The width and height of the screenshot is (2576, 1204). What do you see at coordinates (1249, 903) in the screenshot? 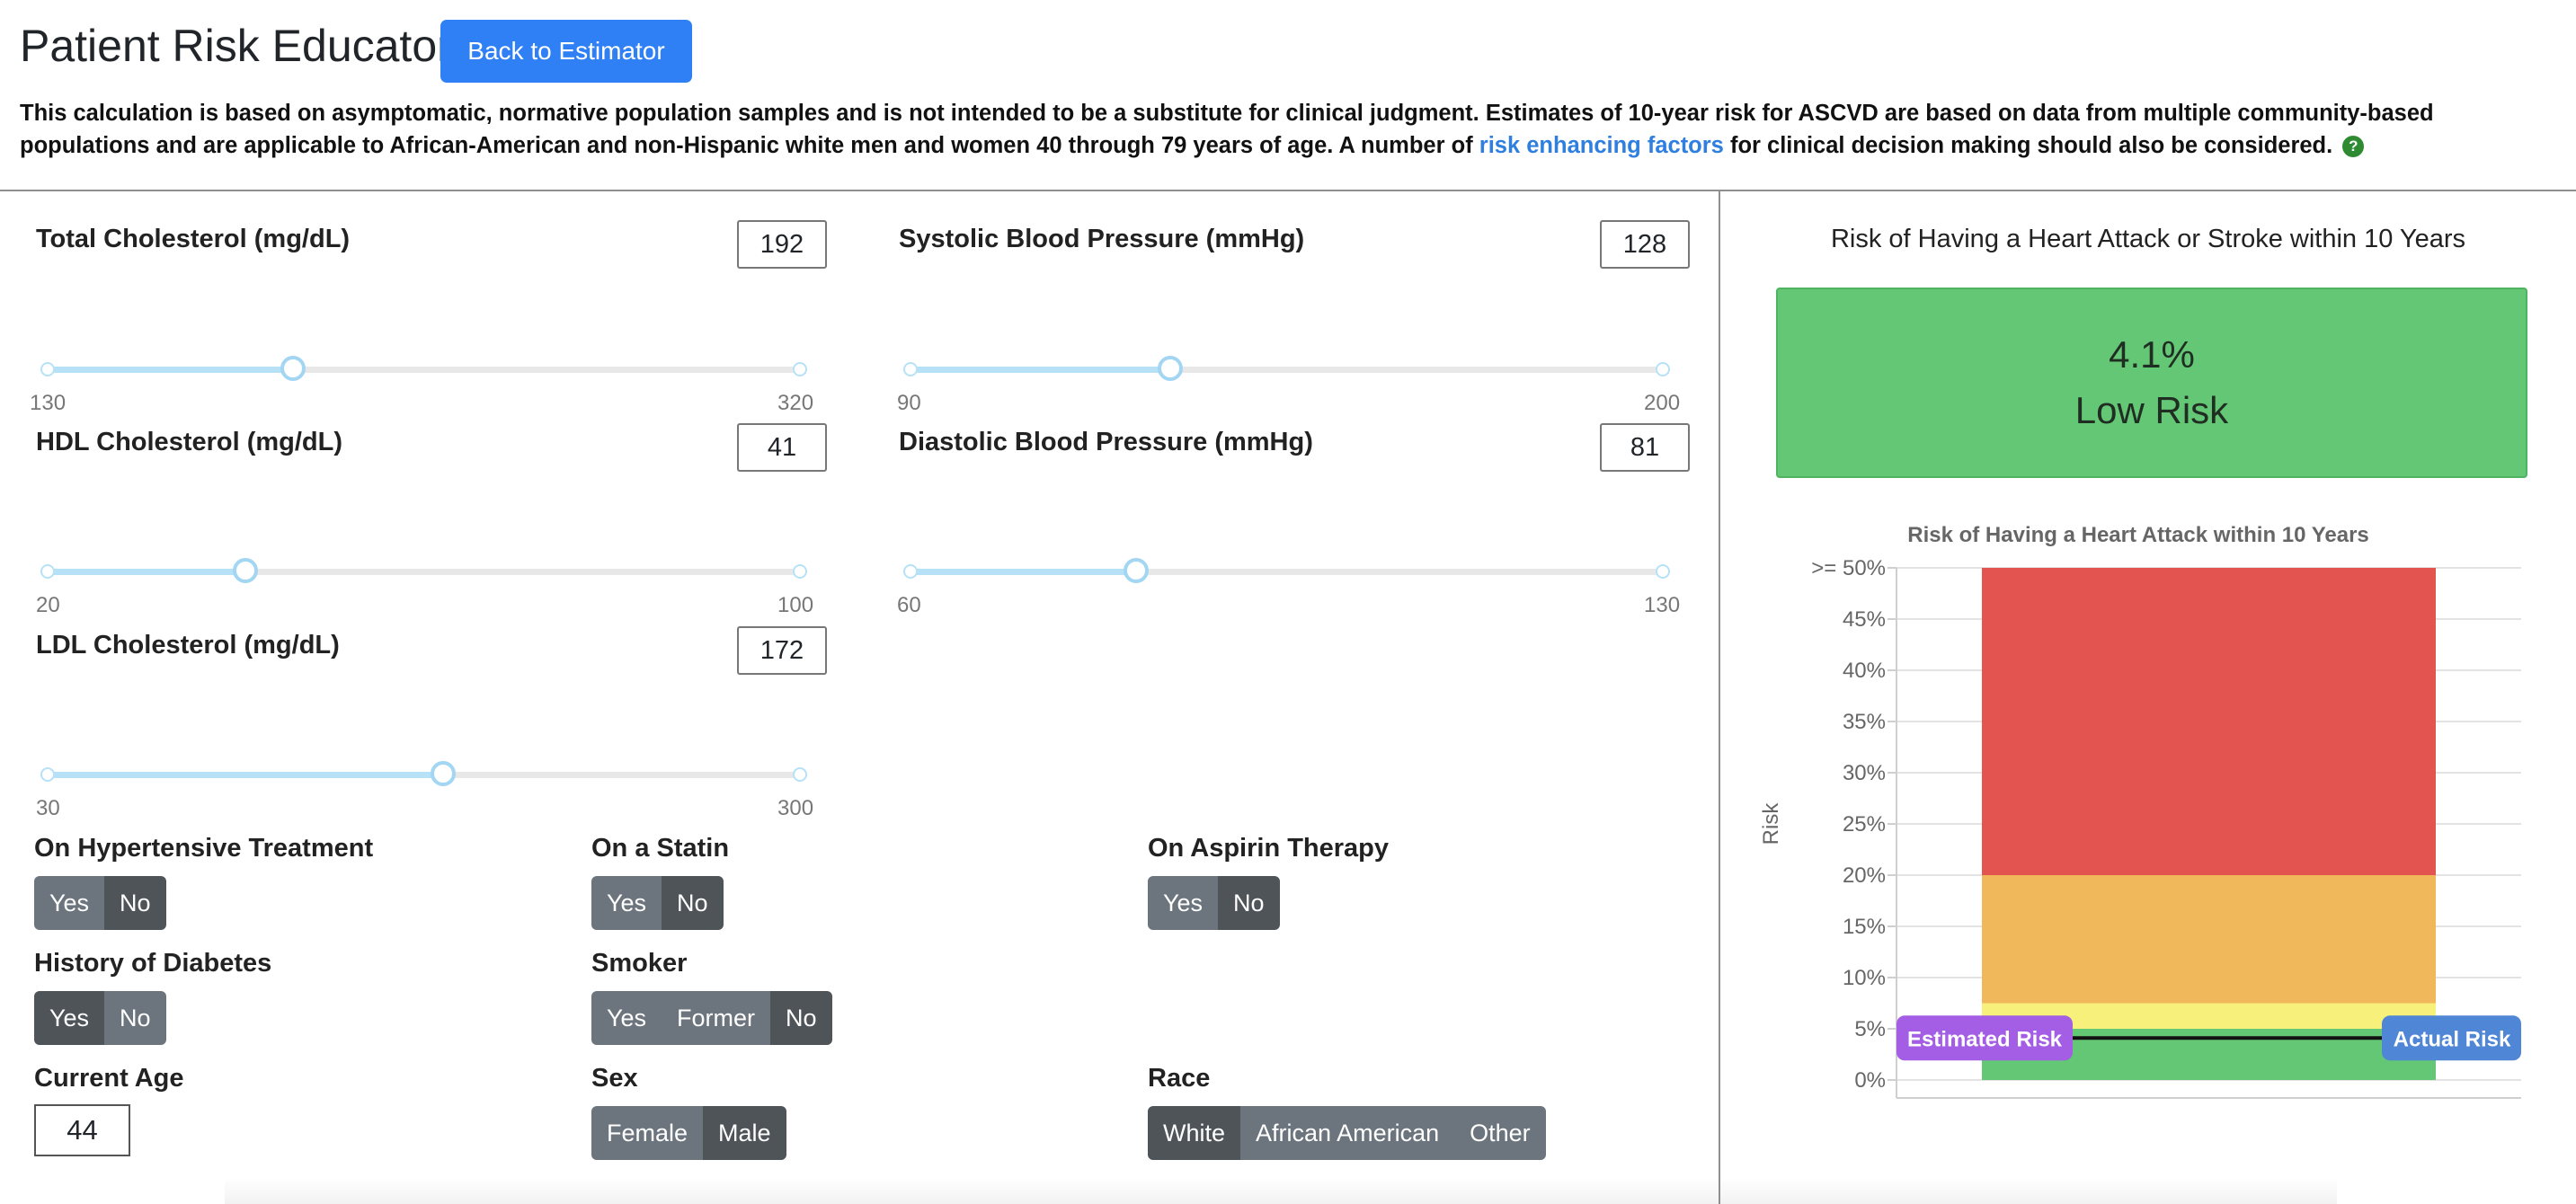
I see `aspirin-option-no: No` at bounding box center [1249, 903].